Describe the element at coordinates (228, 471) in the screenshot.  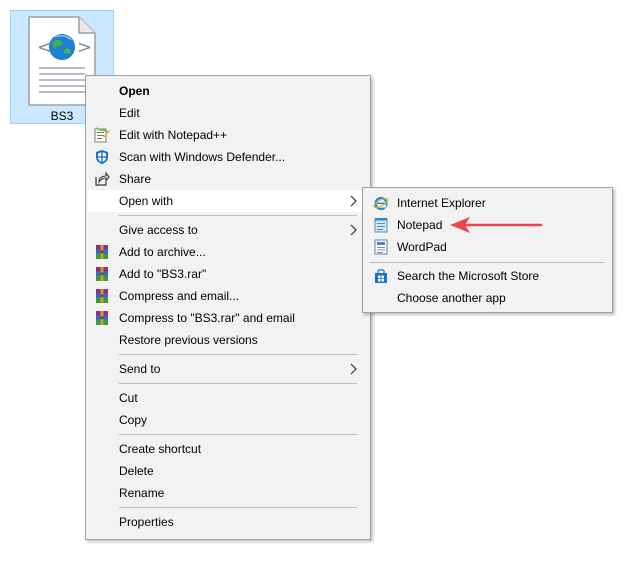
I see `menu-item-delete: Delete` at that location.